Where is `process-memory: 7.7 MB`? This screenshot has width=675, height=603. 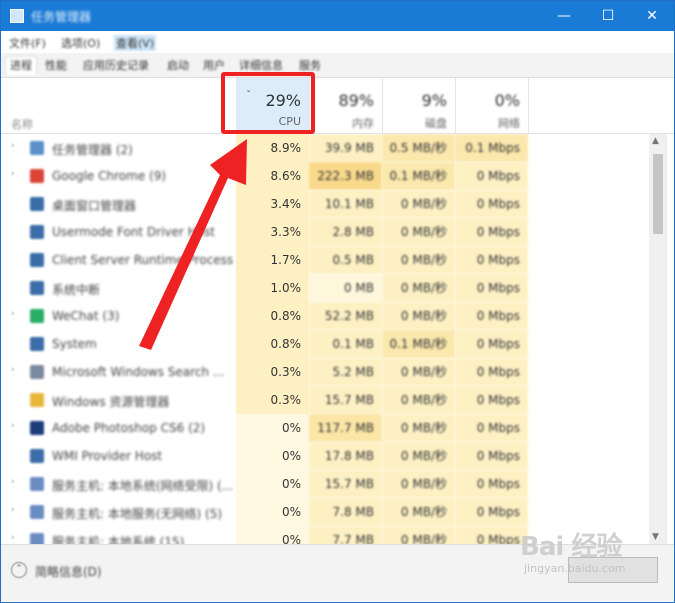 process-memory: 7.7 MB is located at coordinates (345, 535).